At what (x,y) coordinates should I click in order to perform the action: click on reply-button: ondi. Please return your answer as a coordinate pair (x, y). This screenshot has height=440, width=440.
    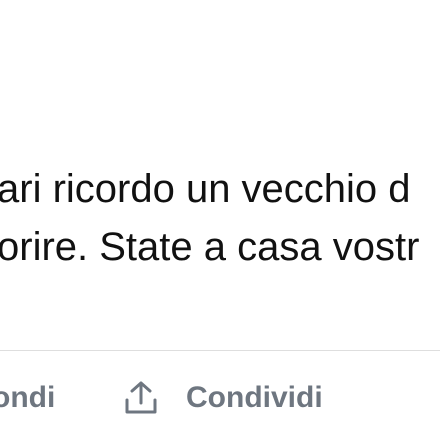
    Looking at the image, I should click on (27, 398).